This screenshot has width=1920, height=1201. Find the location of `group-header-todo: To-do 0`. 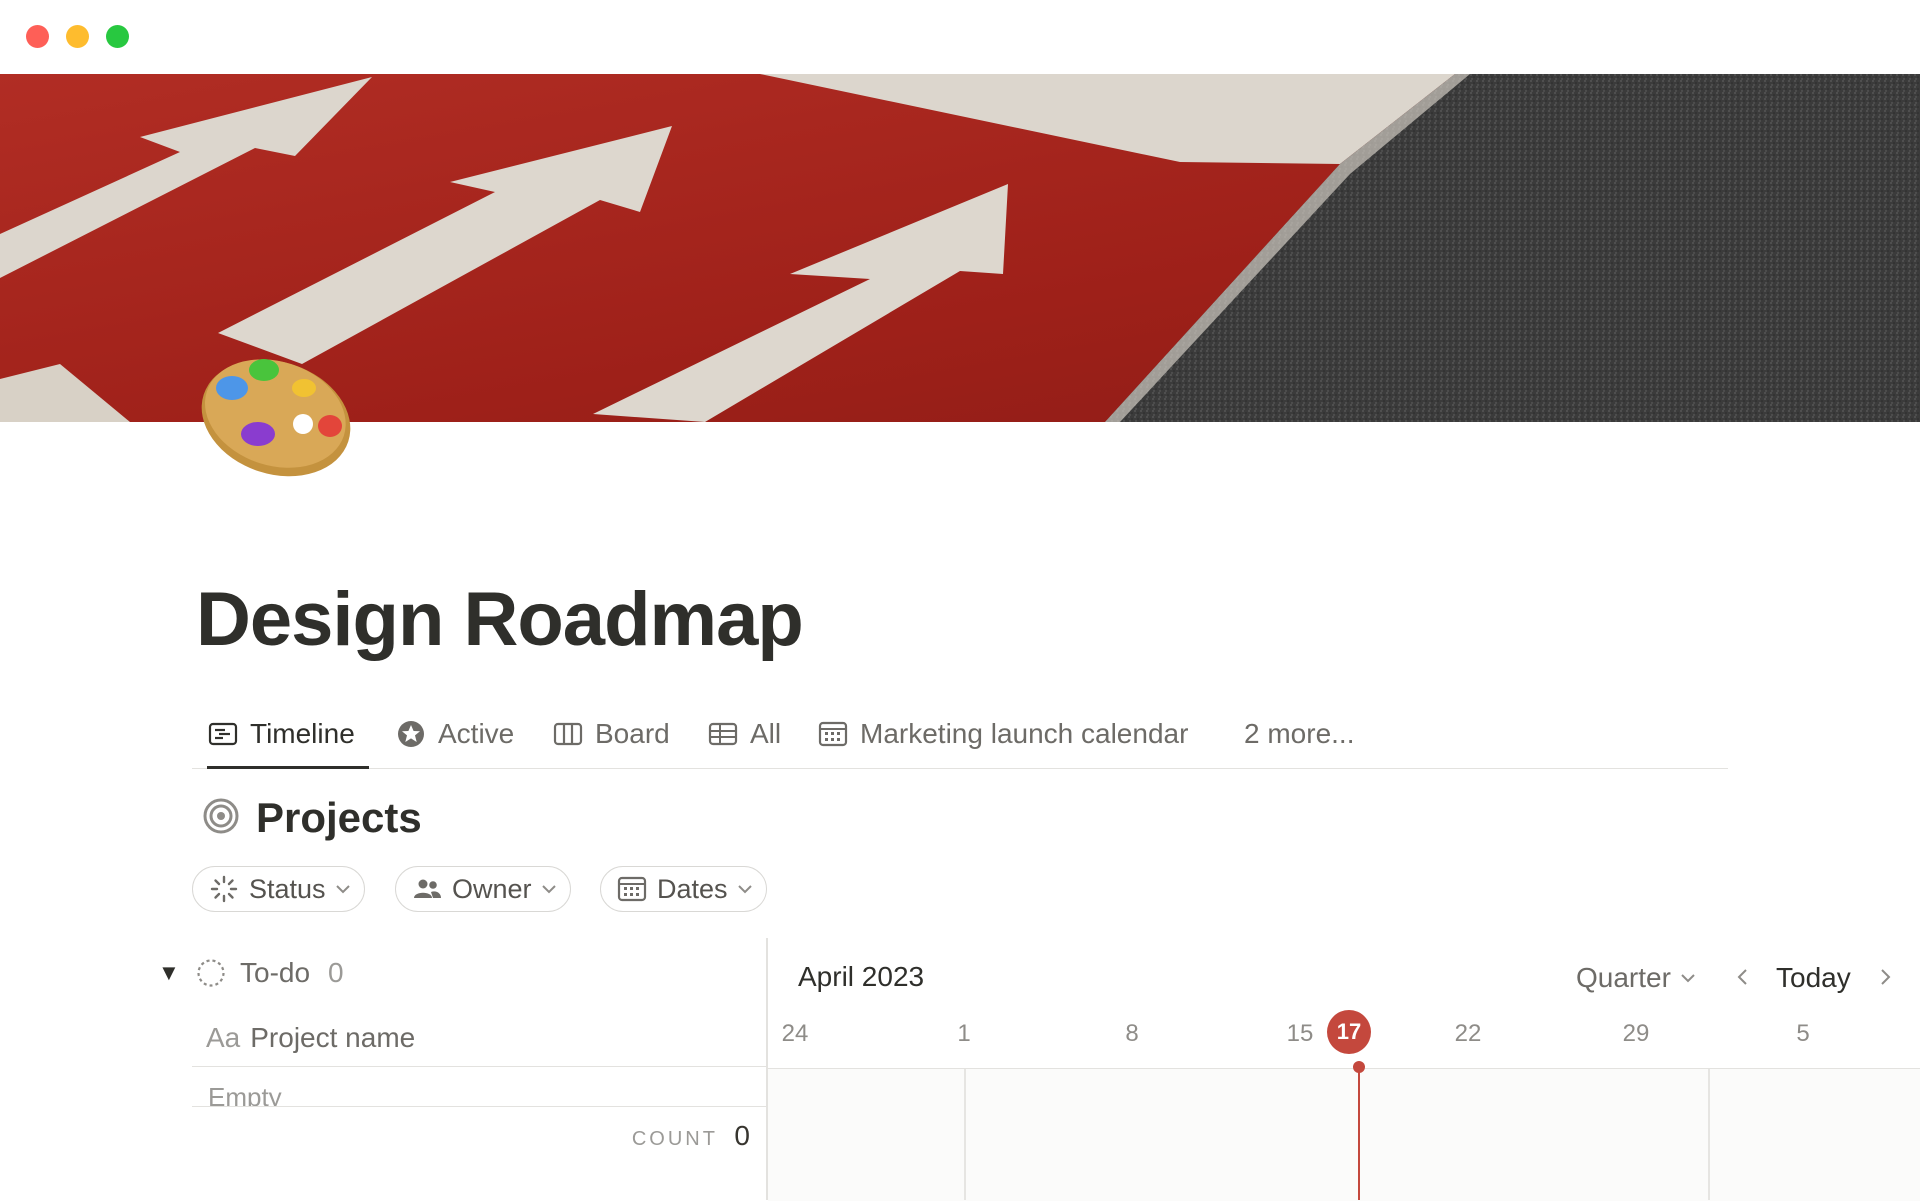

group-header-todo: To-do 0 is located at coordinates (270, 973).